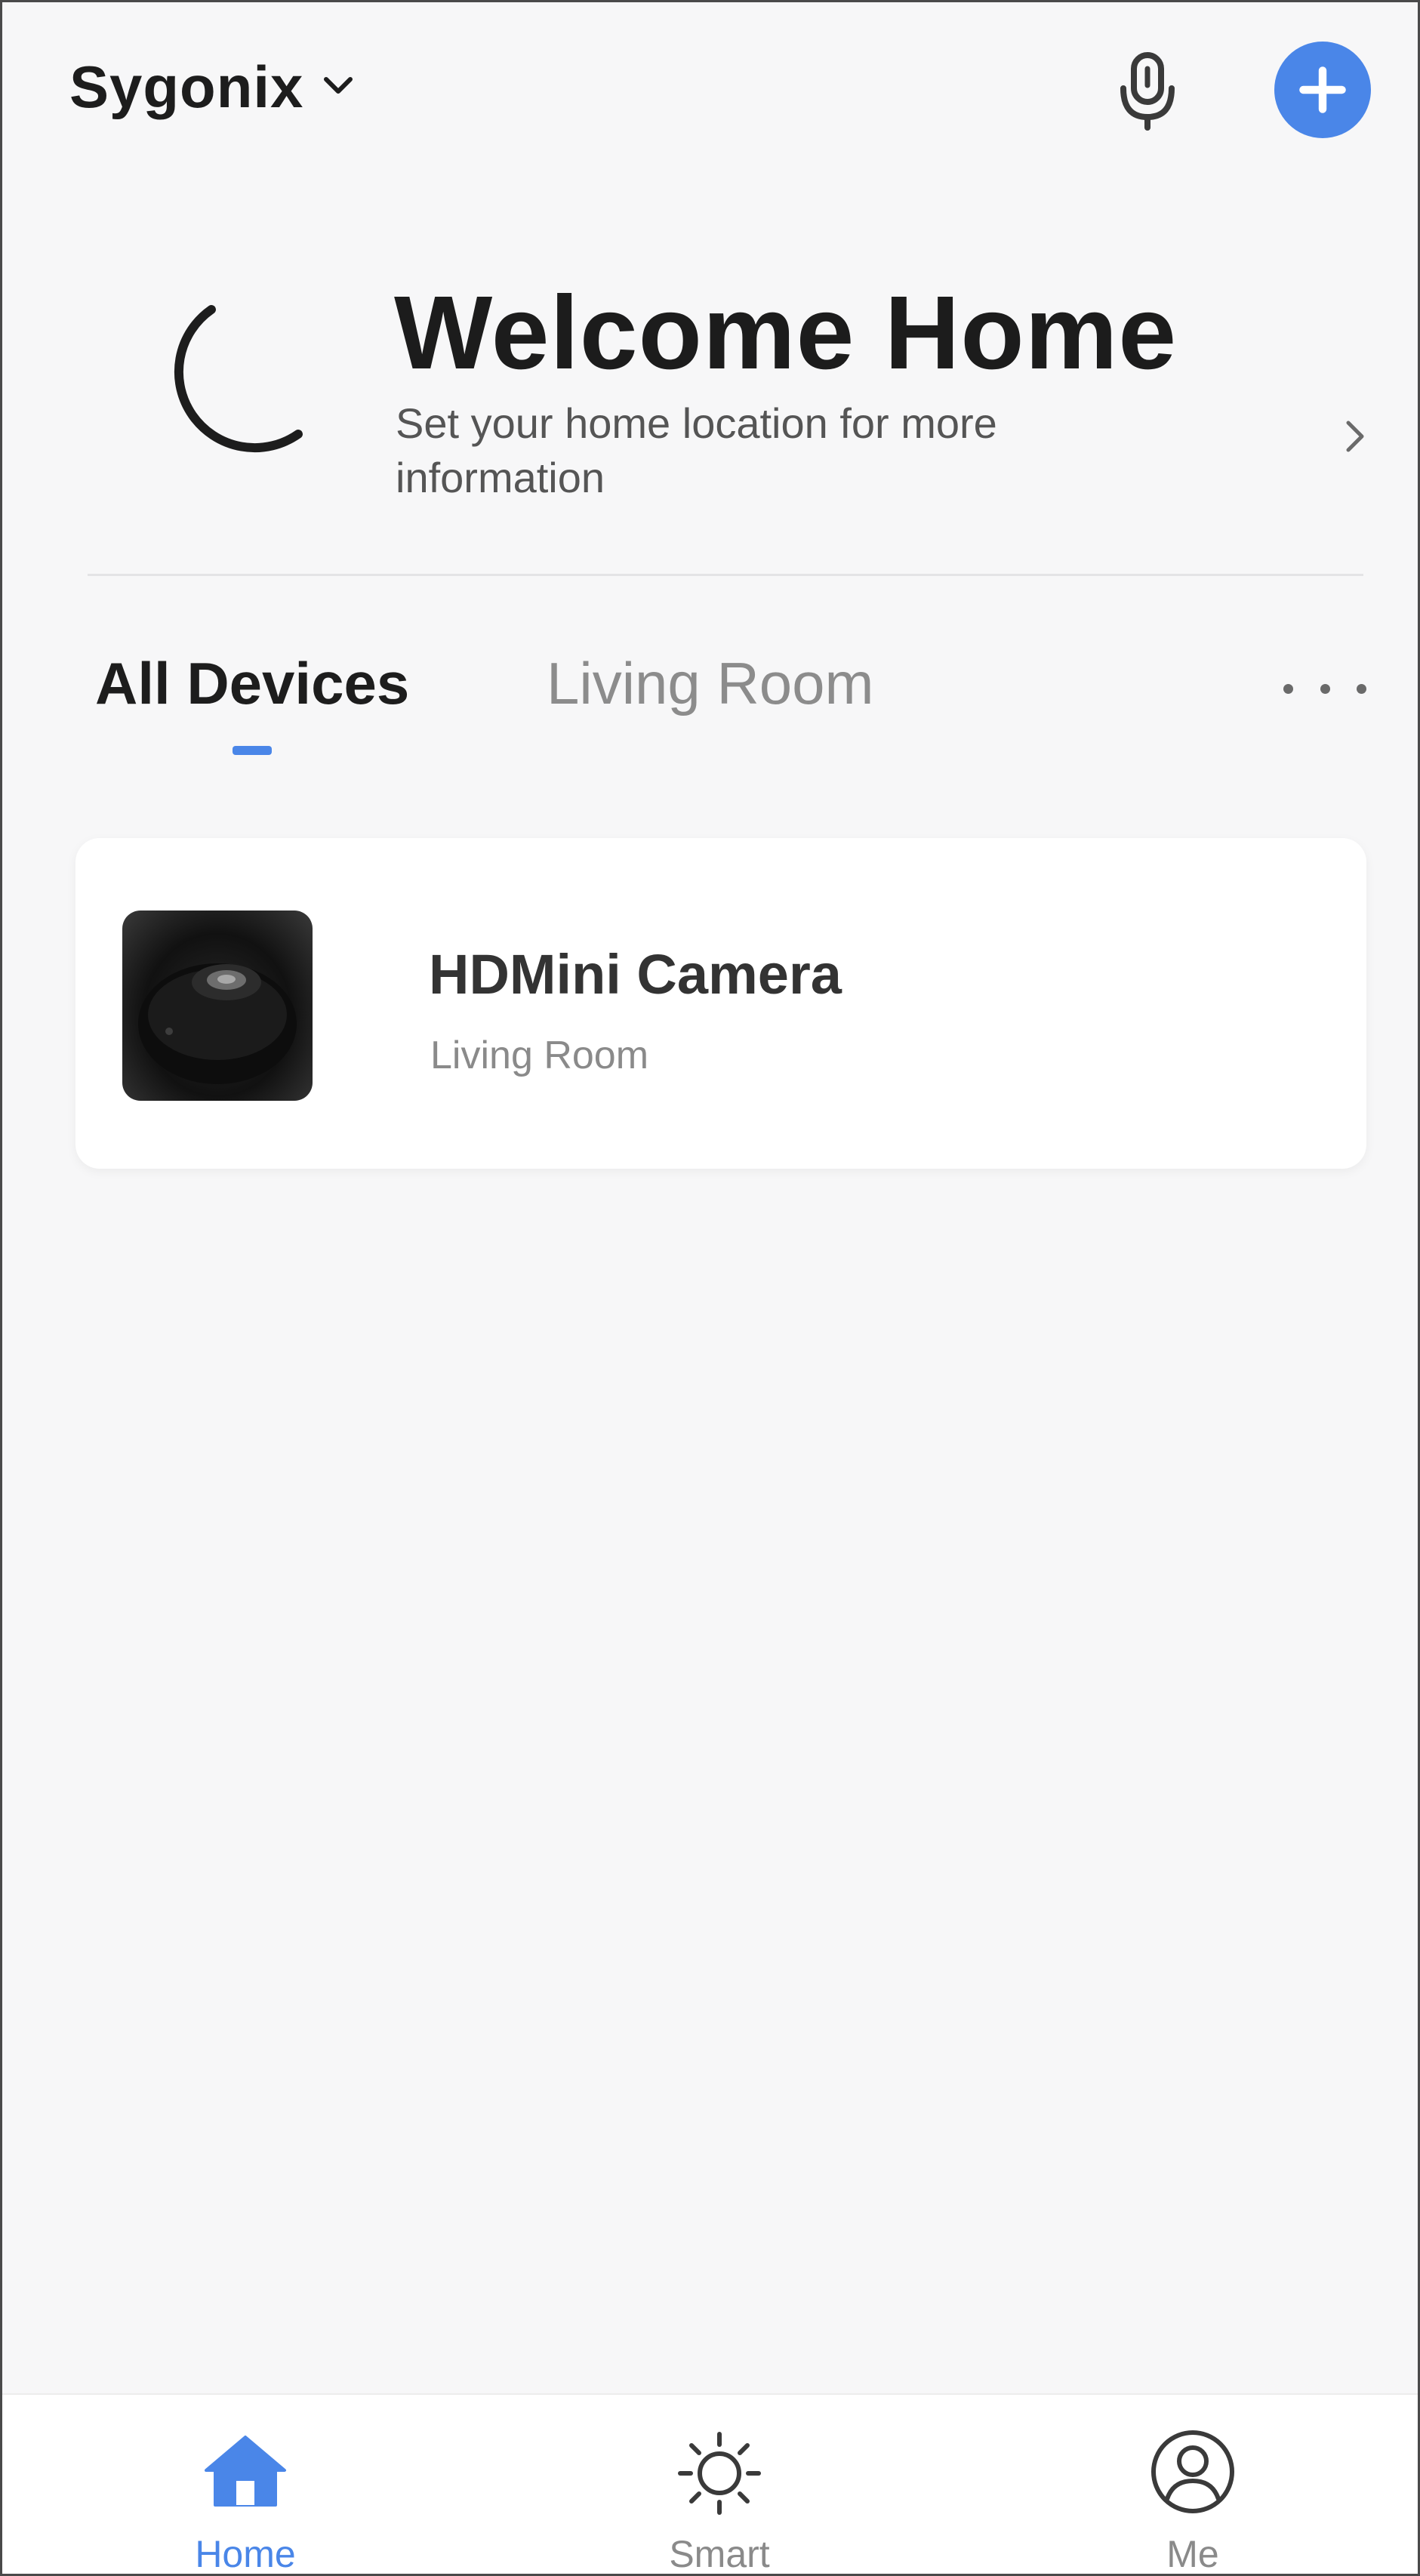  What do you see at coordinates (186, 87) in the screenshot?
I see `home-name: Sygonix` at bounding box center [186, 87].